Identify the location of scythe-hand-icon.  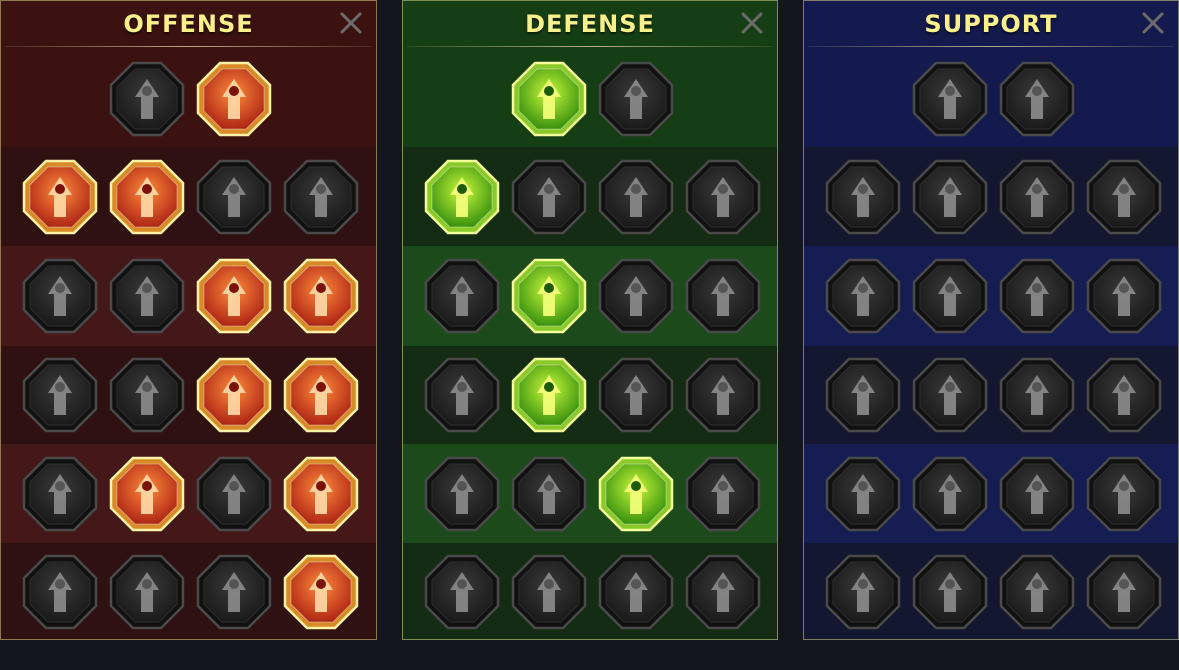
(321, 296).